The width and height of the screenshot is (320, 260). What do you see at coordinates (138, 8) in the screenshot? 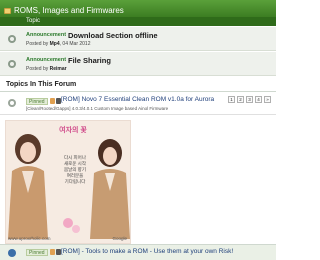
I see `forum-header: ROMS, Images and Firmwares` at bounding box center [138, 8].